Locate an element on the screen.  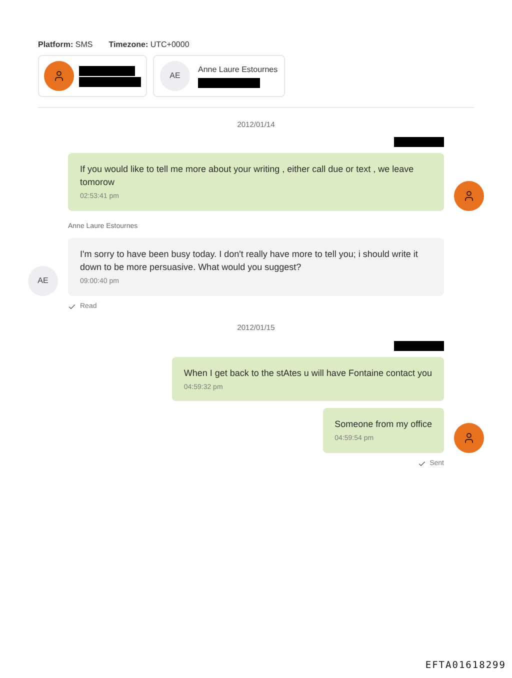
participant-name: Anne Laure Estournes is located at coordinates (238, 70).